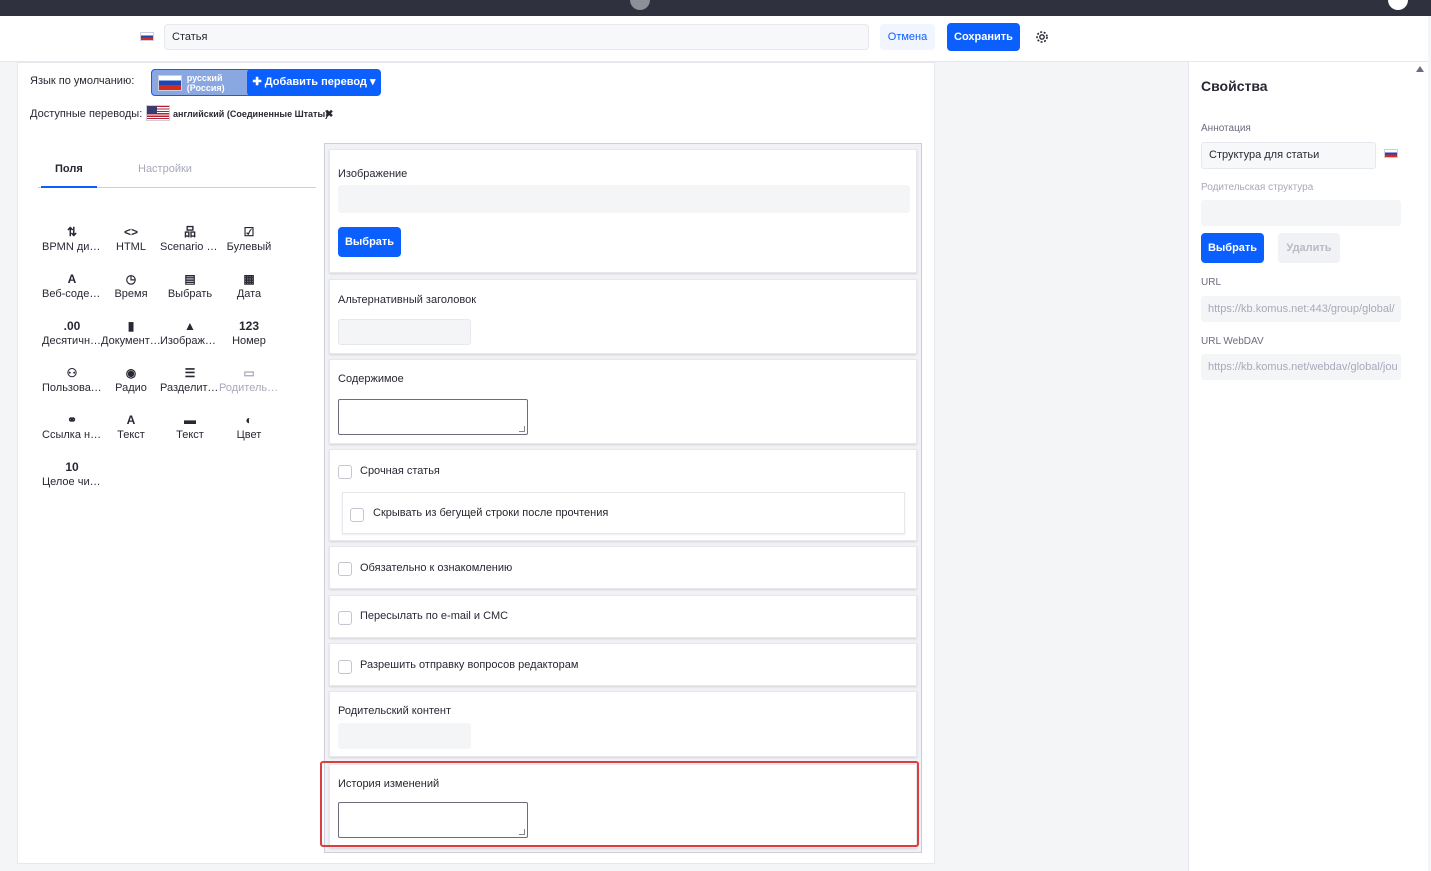 This screenshot has height=871, width=1431. I want to click on text-icon: A, so click(131, 420).